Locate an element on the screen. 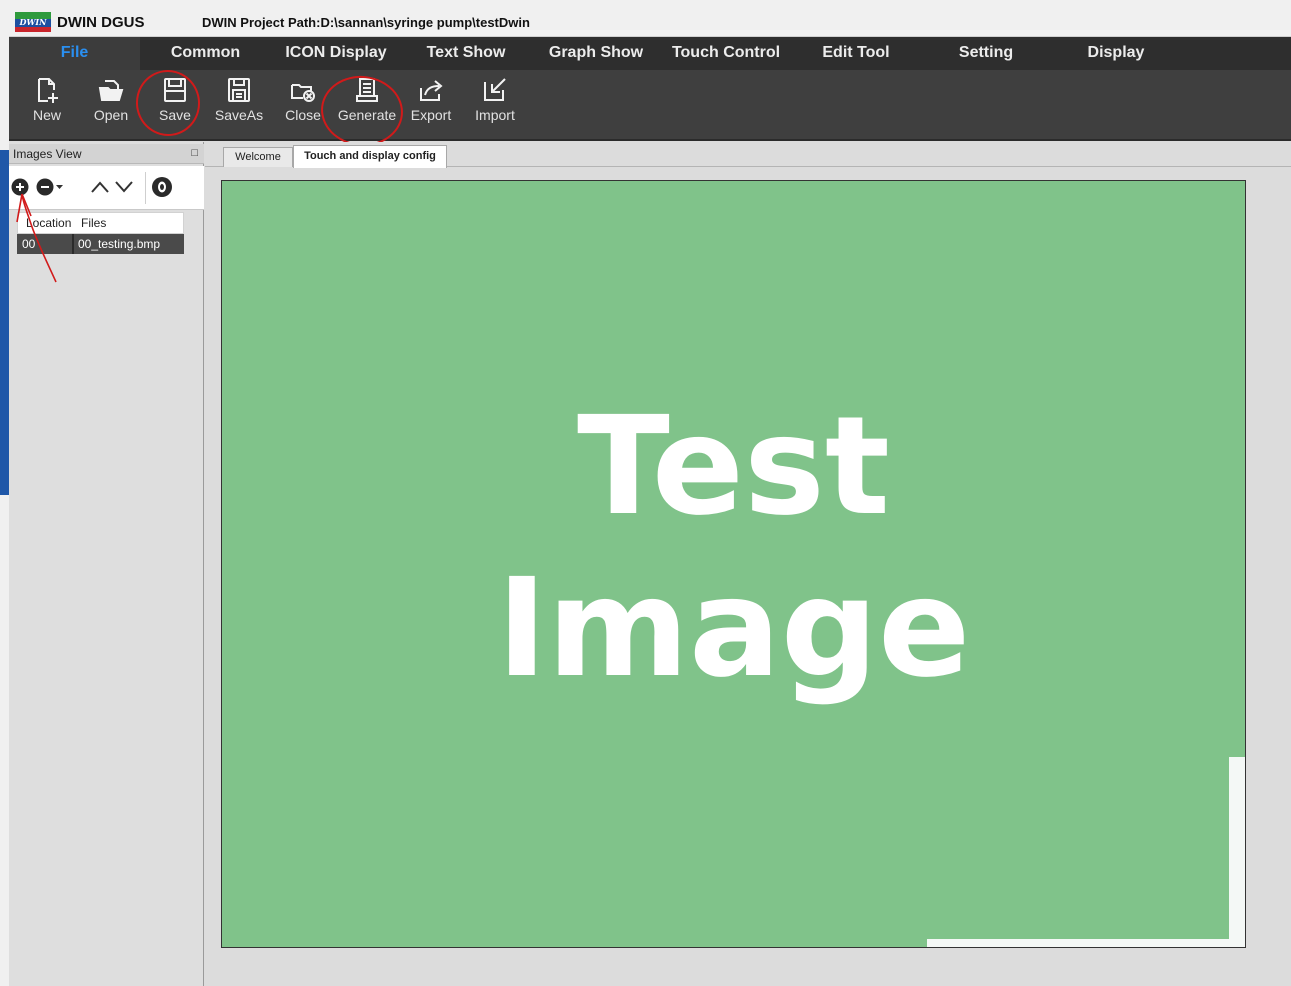  tab-touch-and-display-config: Touch and display config is located at coordinates (370, 156).